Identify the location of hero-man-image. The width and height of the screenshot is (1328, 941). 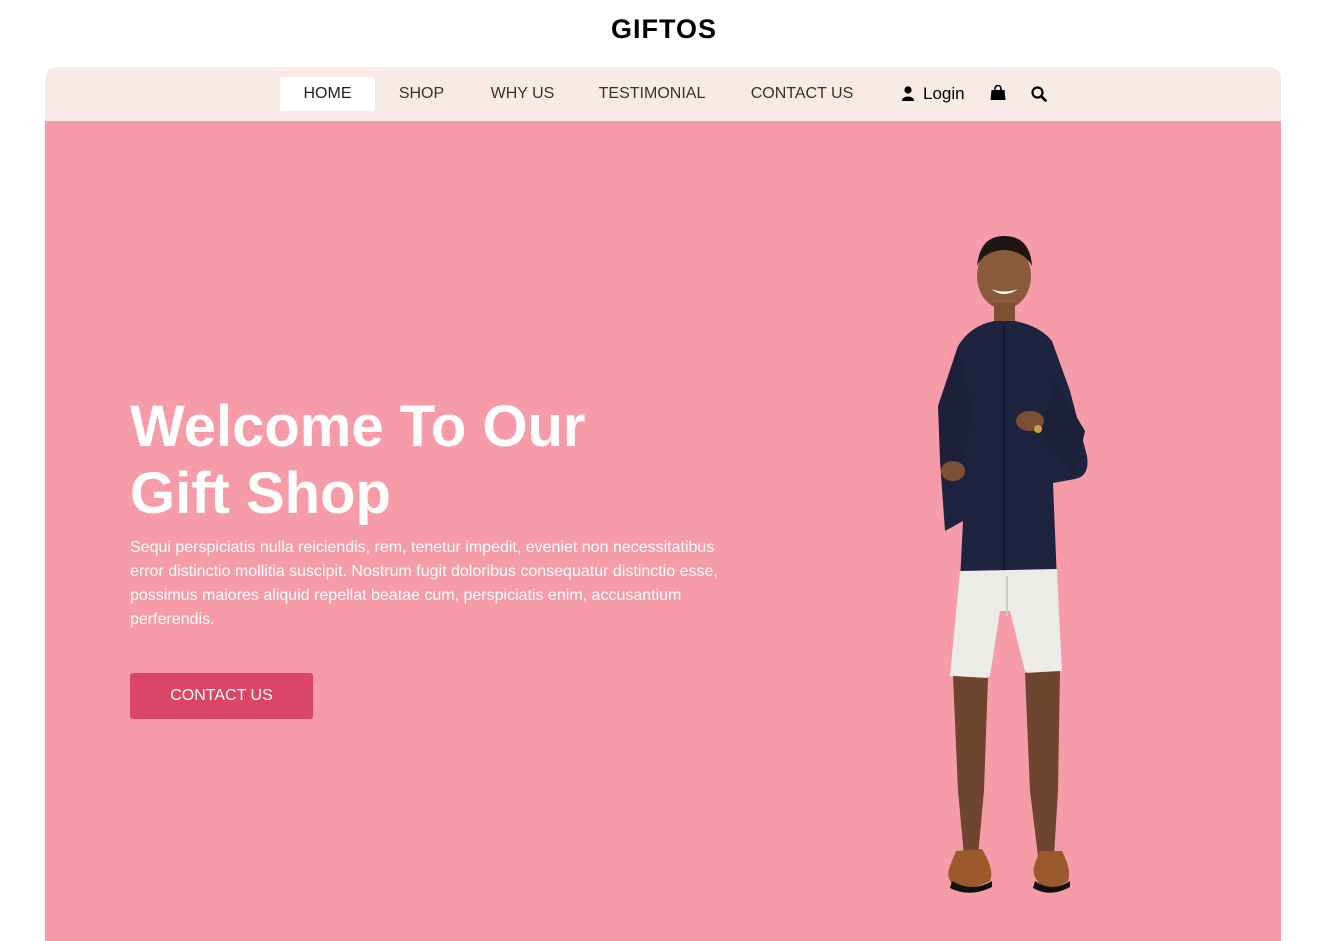
(1013, 564).